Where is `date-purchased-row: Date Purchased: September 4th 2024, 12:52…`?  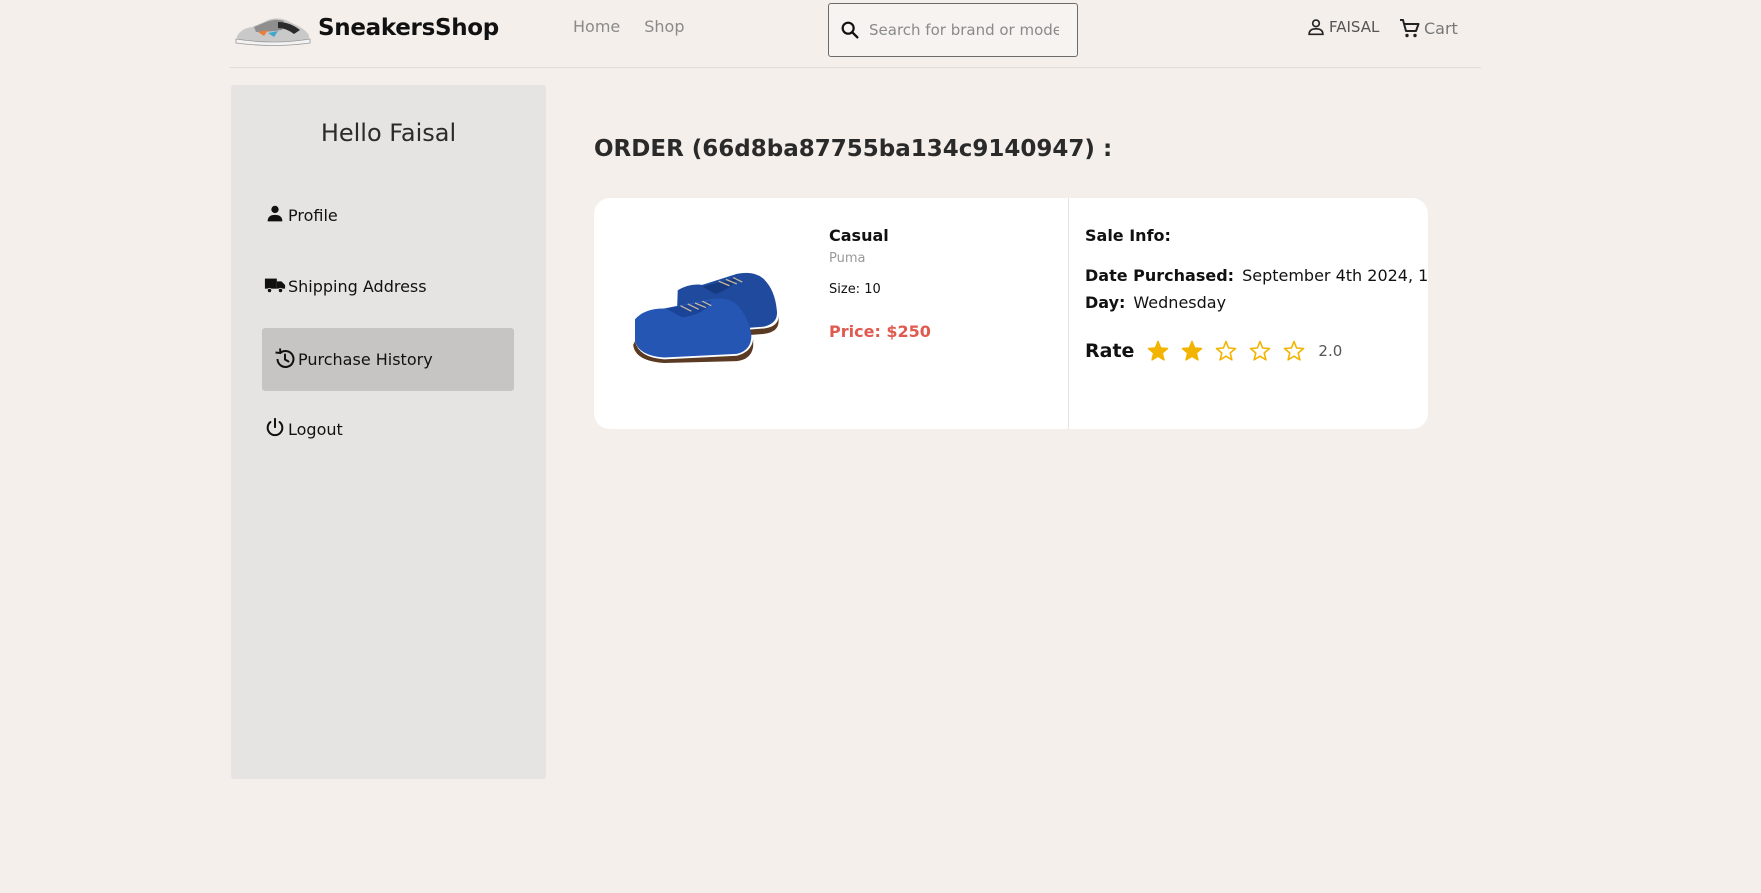 date-purchased-row: Date Purchased: September 4th 2024, 12:52… is located at coordinates (1256, 275).